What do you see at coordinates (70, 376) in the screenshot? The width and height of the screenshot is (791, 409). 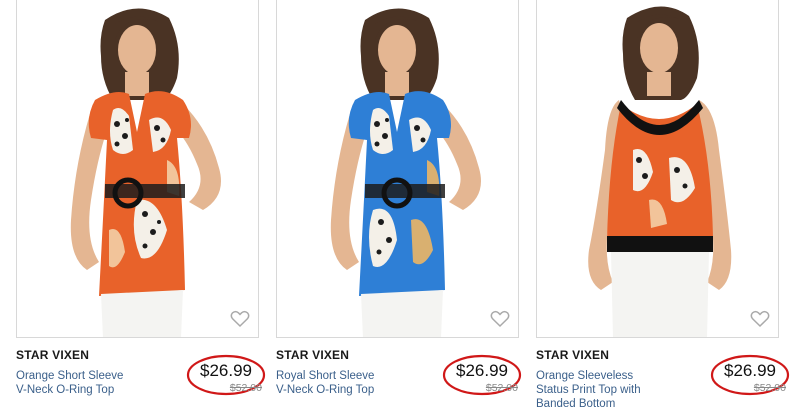 I see `product-name-line: Orange Short Sleeve` at bounding box center [70, 376].